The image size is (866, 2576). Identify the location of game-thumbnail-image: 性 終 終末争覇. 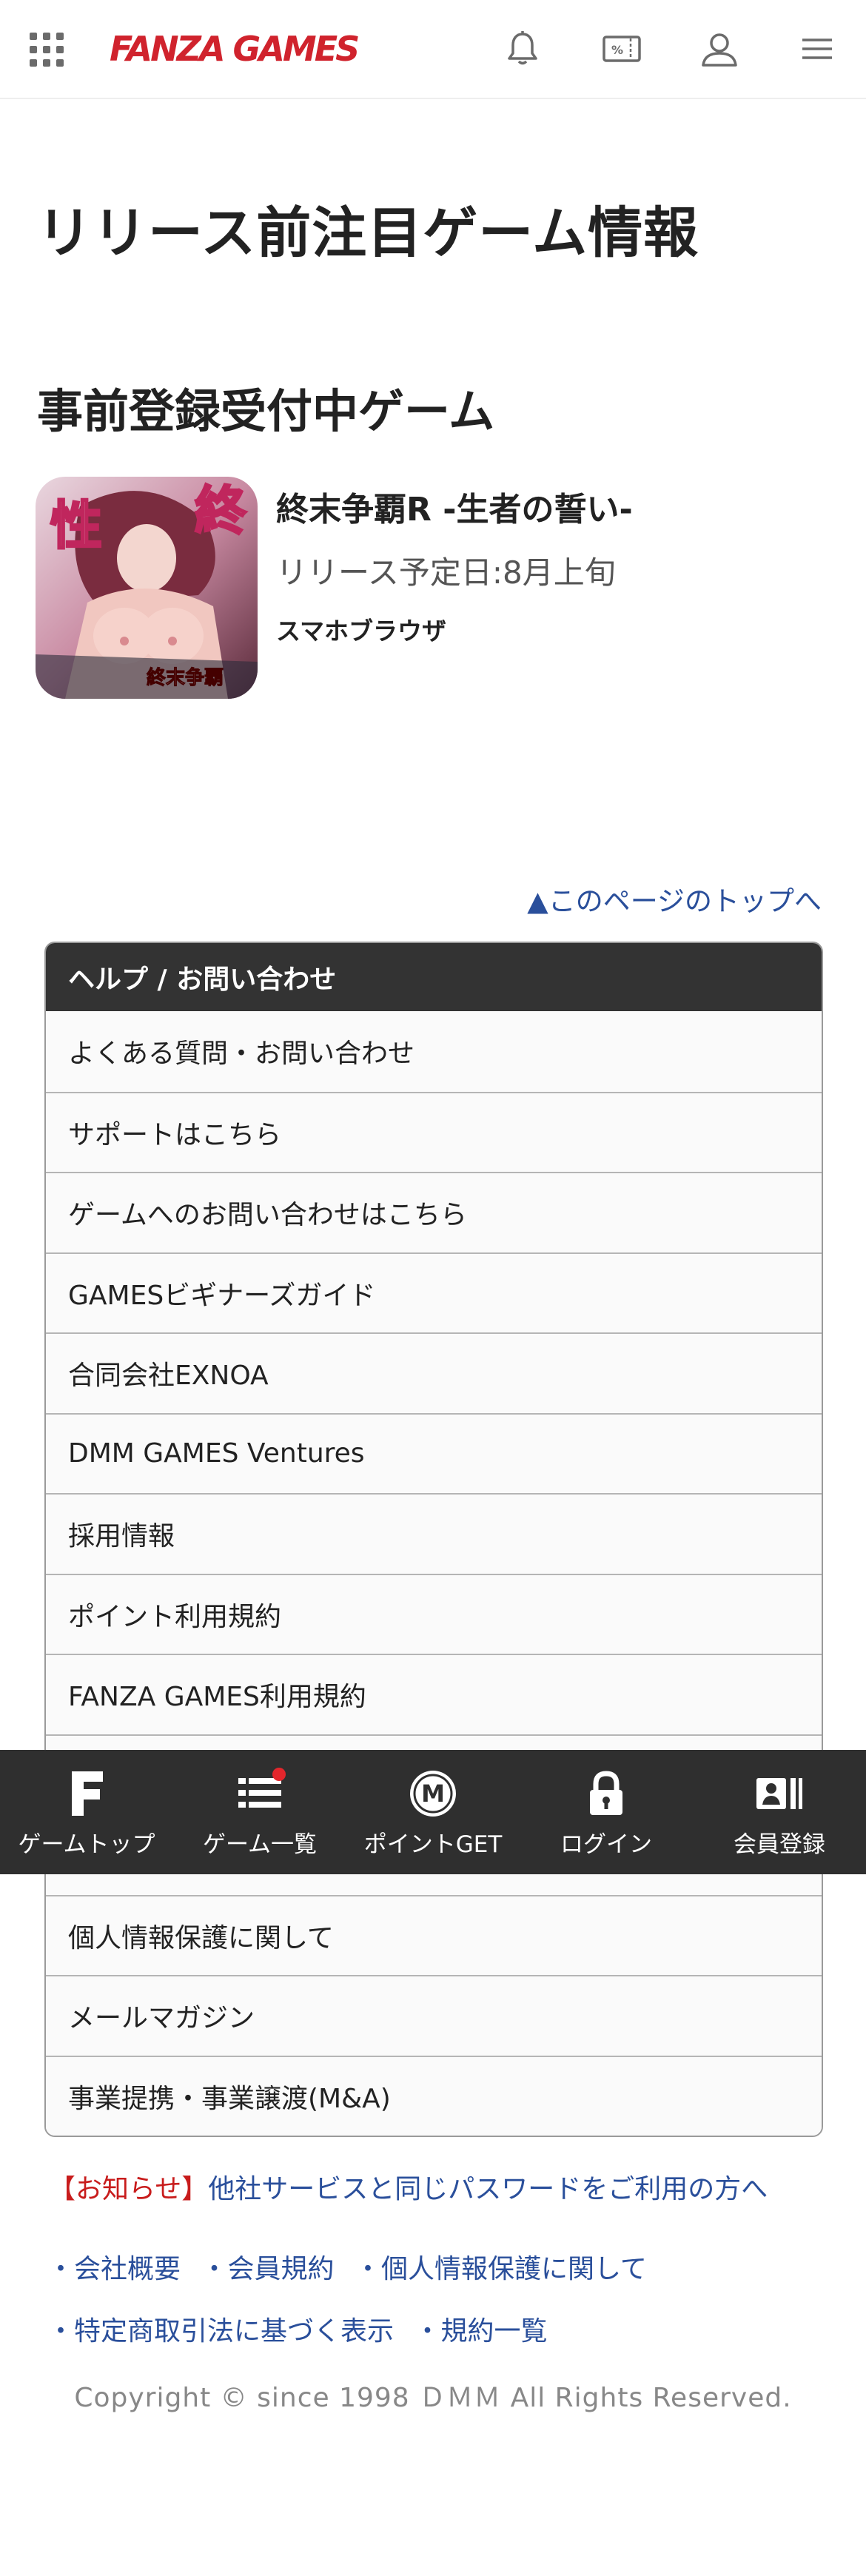
(147, 588).